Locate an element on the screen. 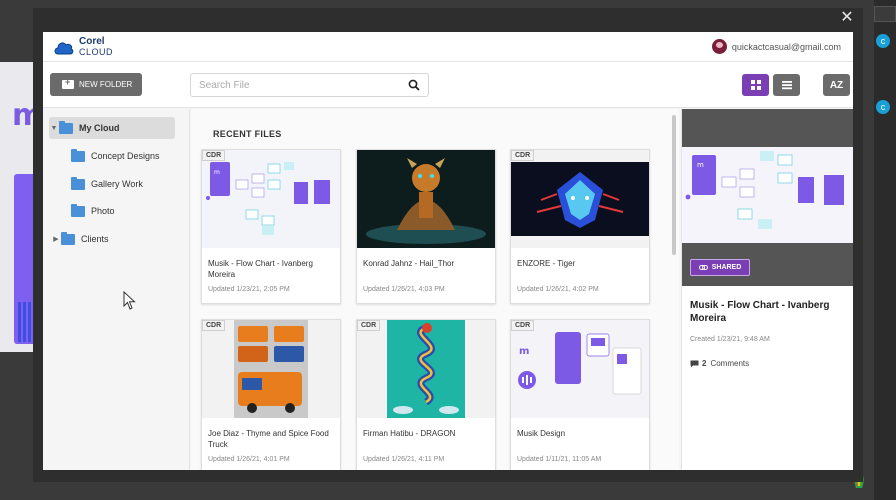  details-created: Created 1/23/21, 9:48 AM is located at coordinates (730, 339).